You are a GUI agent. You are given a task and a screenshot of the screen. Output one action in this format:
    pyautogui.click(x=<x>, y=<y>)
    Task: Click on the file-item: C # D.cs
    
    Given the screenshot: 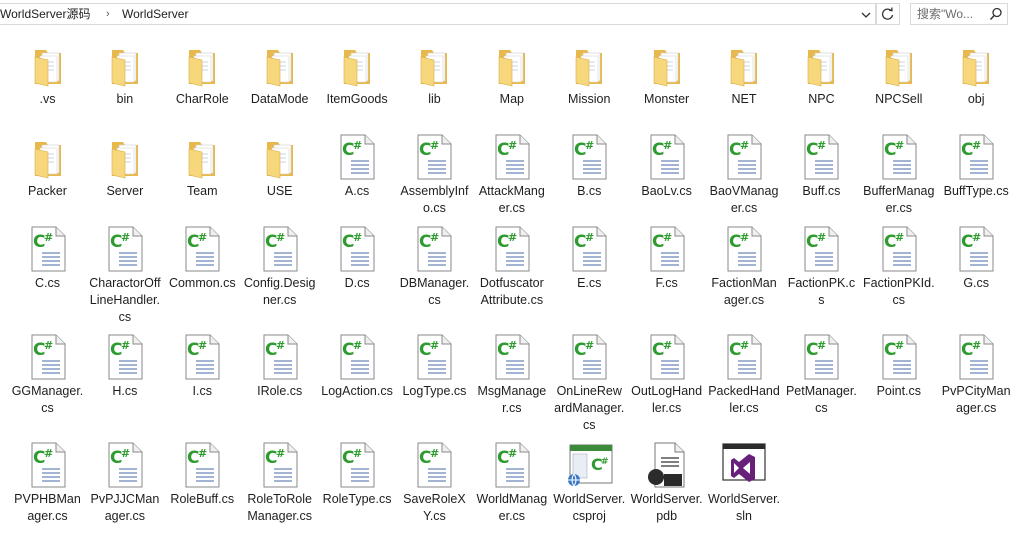 What is the action you would take?
    pyautogui.click(x=357, y=276)
    